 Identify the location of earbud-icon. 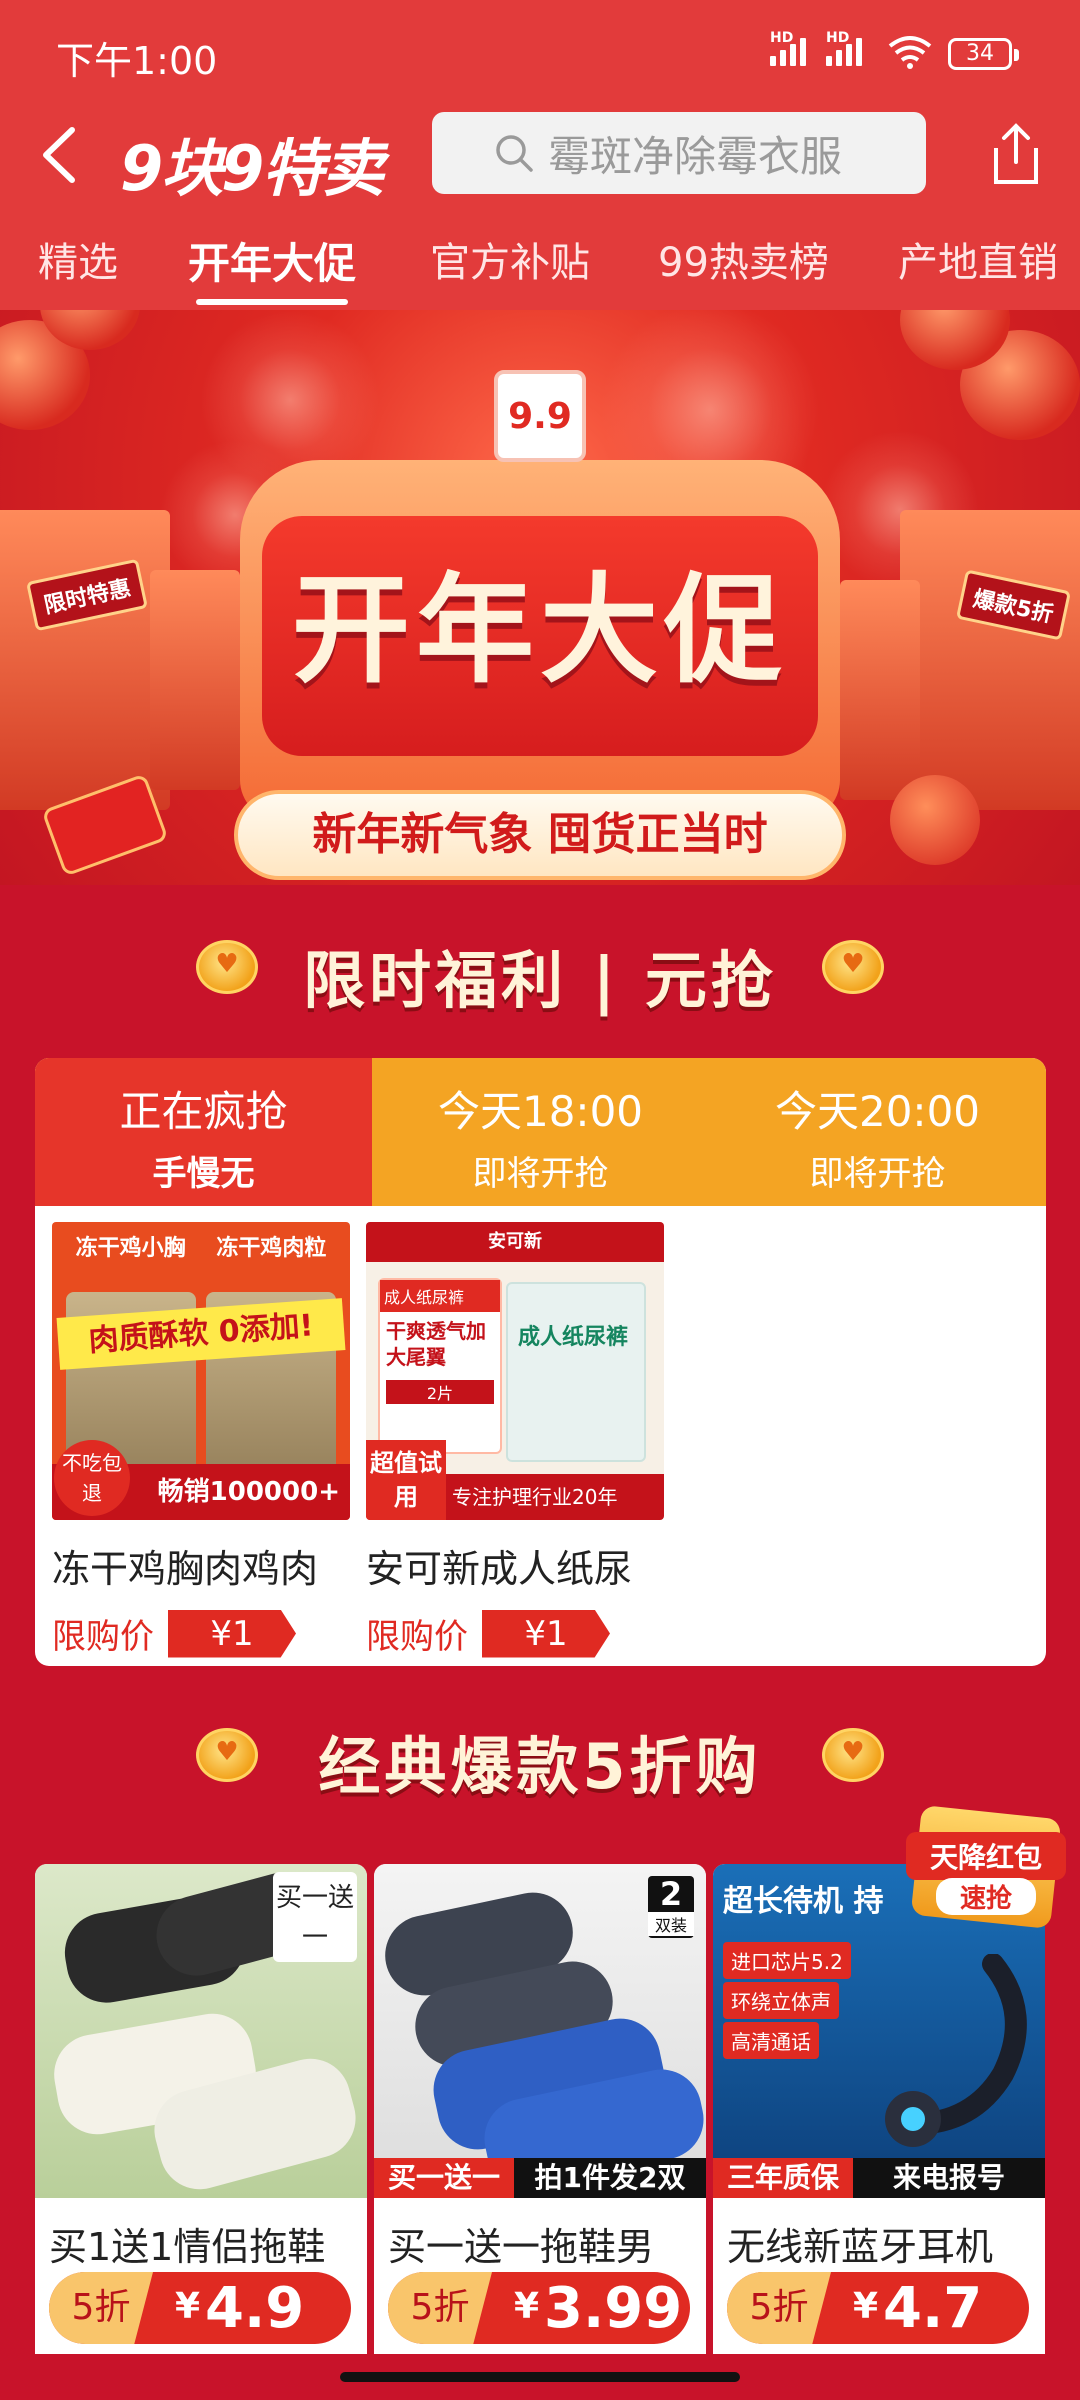
(956, 2050).